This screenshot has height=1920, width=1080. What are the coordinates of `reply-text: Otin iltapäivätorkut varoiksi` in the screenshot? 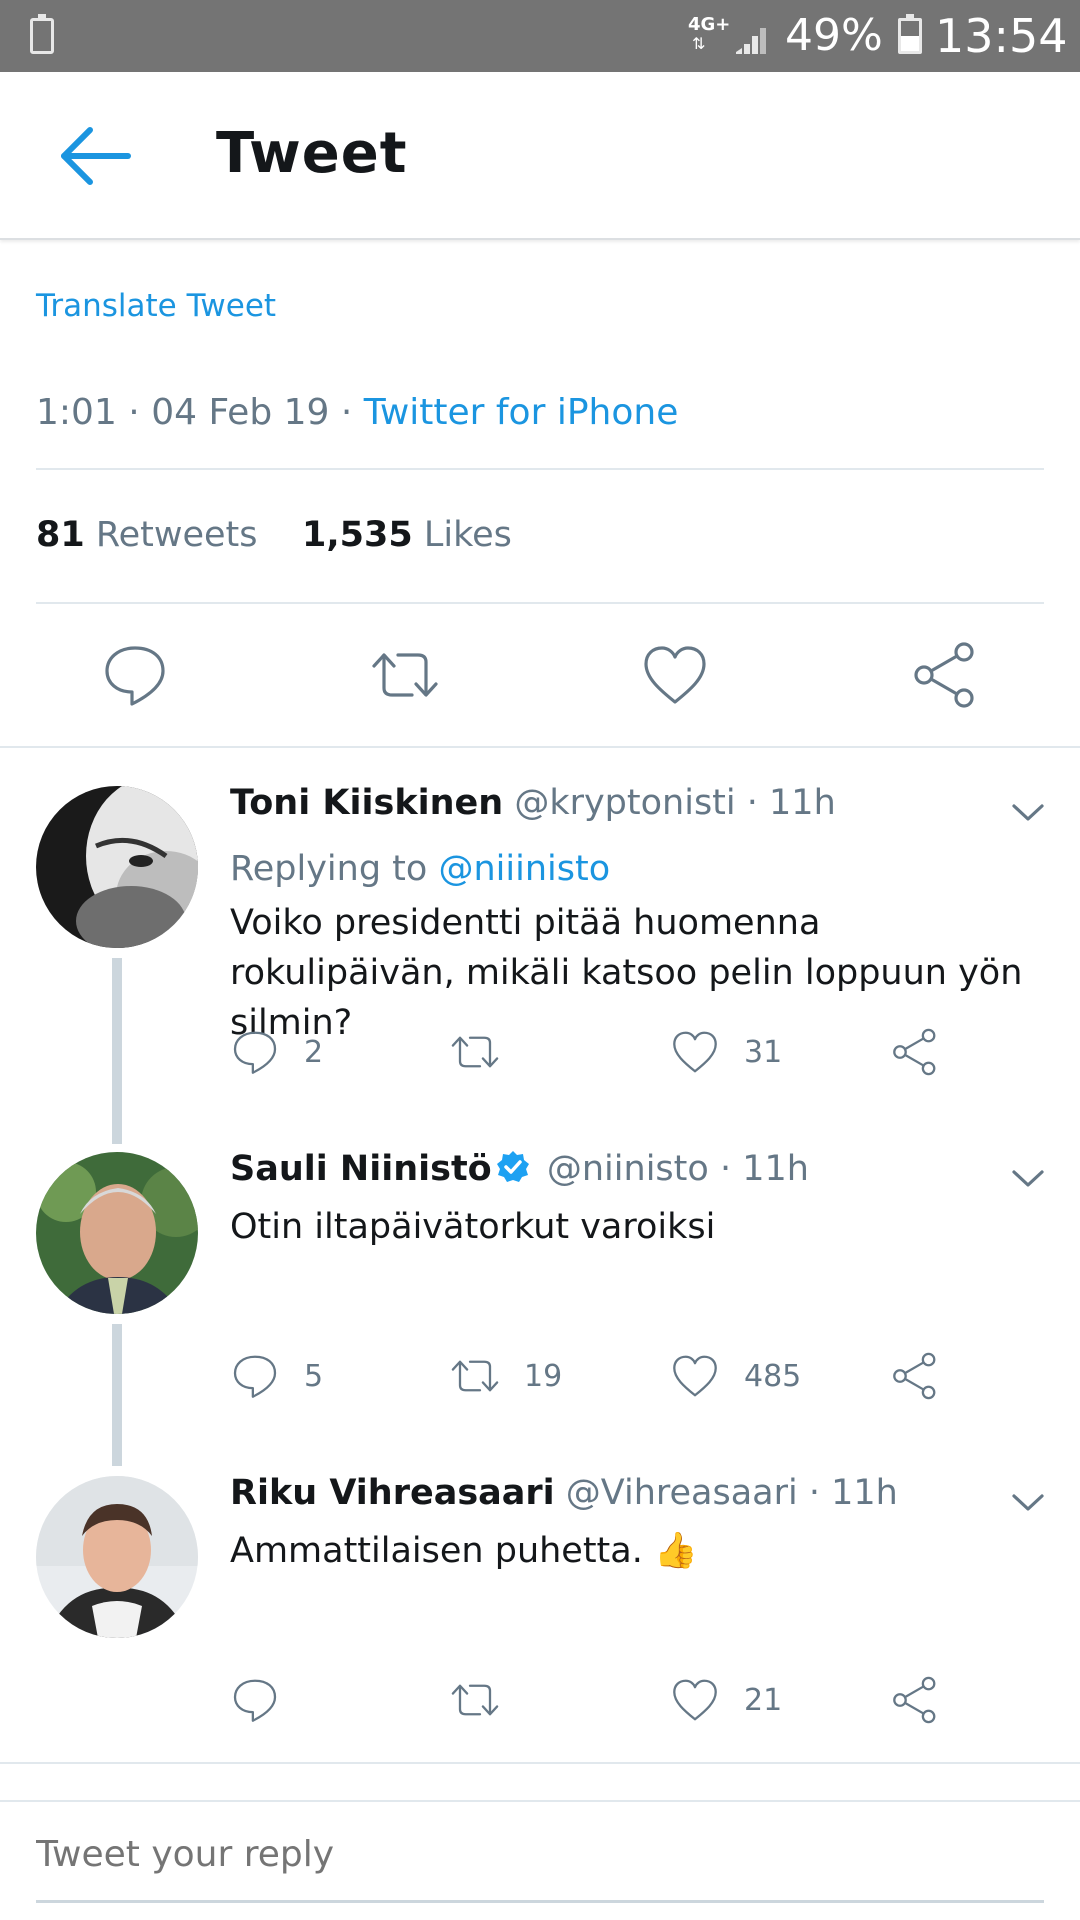 It's located at (473, 1227).